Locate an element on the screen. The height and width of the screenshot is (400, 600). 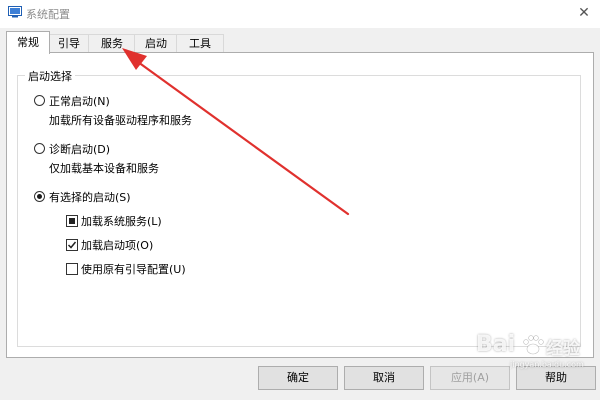
normal-startup-label: 正常启动(N) is located at coordinates (79, 101).